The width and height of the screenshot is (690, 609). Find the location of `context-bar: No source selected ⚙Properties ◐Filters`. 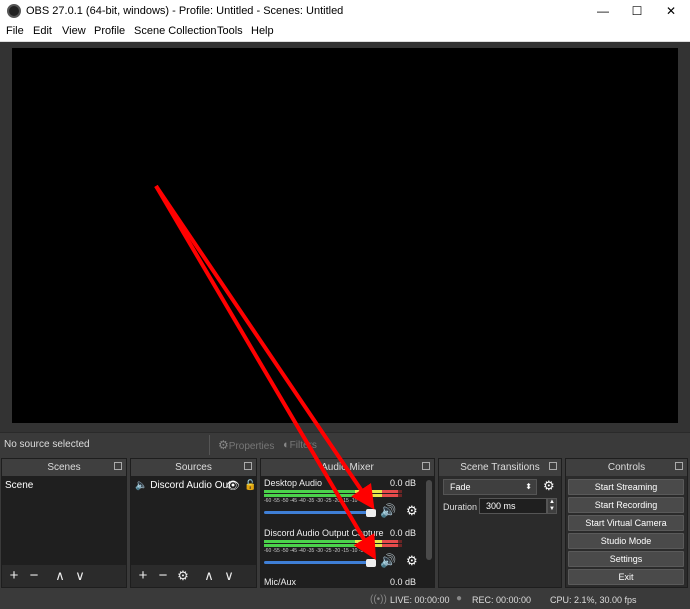

context-bar: No source selected ⚙Properties ◐Filters is located at coordinates (345, 444).